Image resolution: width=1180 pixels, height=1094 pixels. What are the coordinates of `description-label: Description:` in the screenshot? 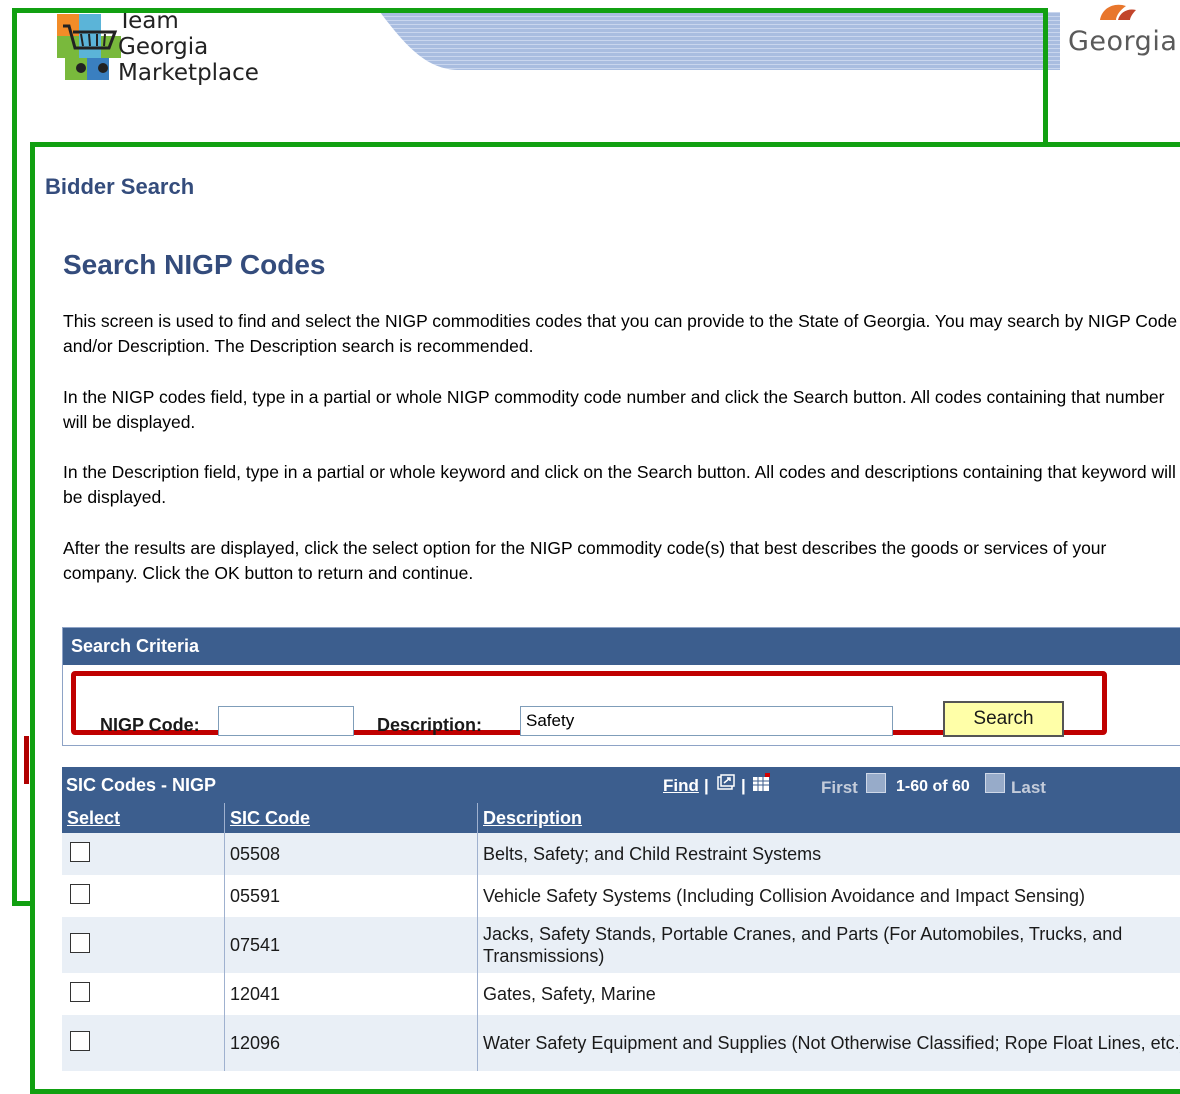 It's located at (429, 725).